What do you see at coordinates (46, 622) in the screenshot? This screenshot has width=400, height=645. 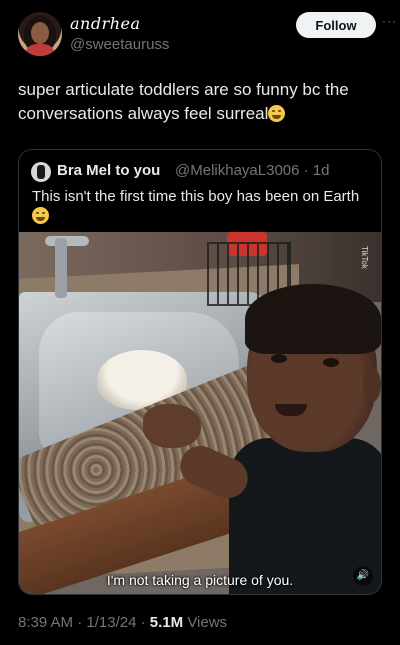 I see `post-time: 8:39 AM` at bounding box center [46, 622].